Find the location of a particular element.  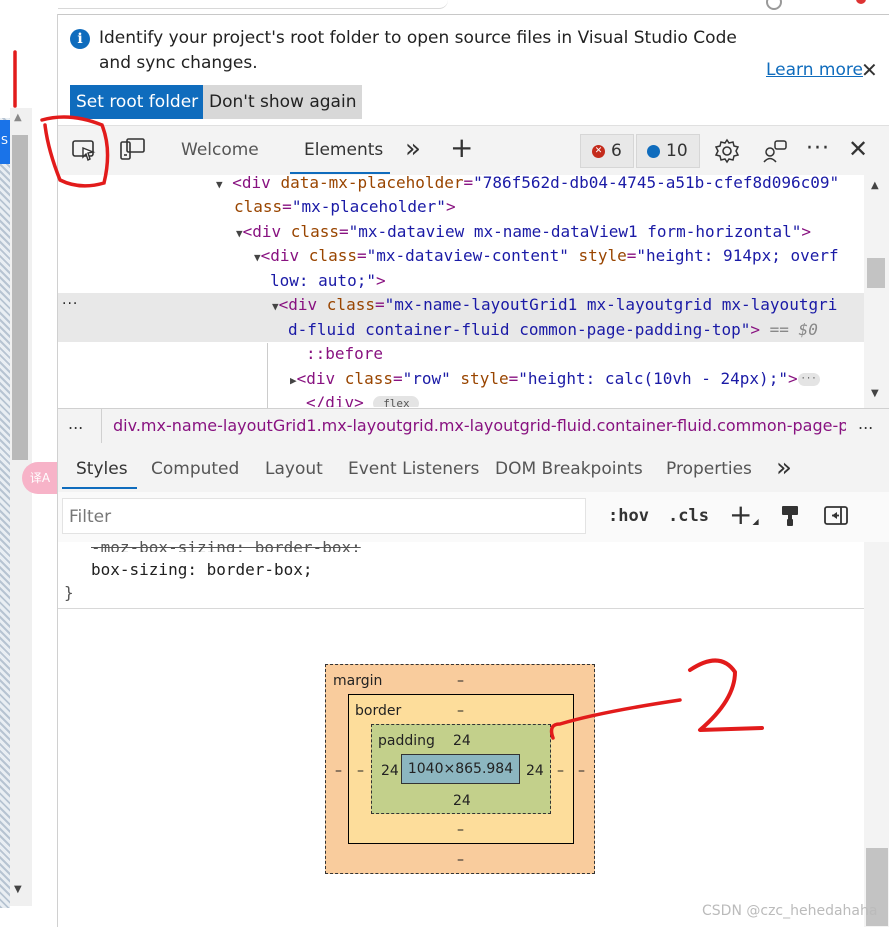

watermark: CSDN @czc_hehedahaha is located at coordinates (790, 911).